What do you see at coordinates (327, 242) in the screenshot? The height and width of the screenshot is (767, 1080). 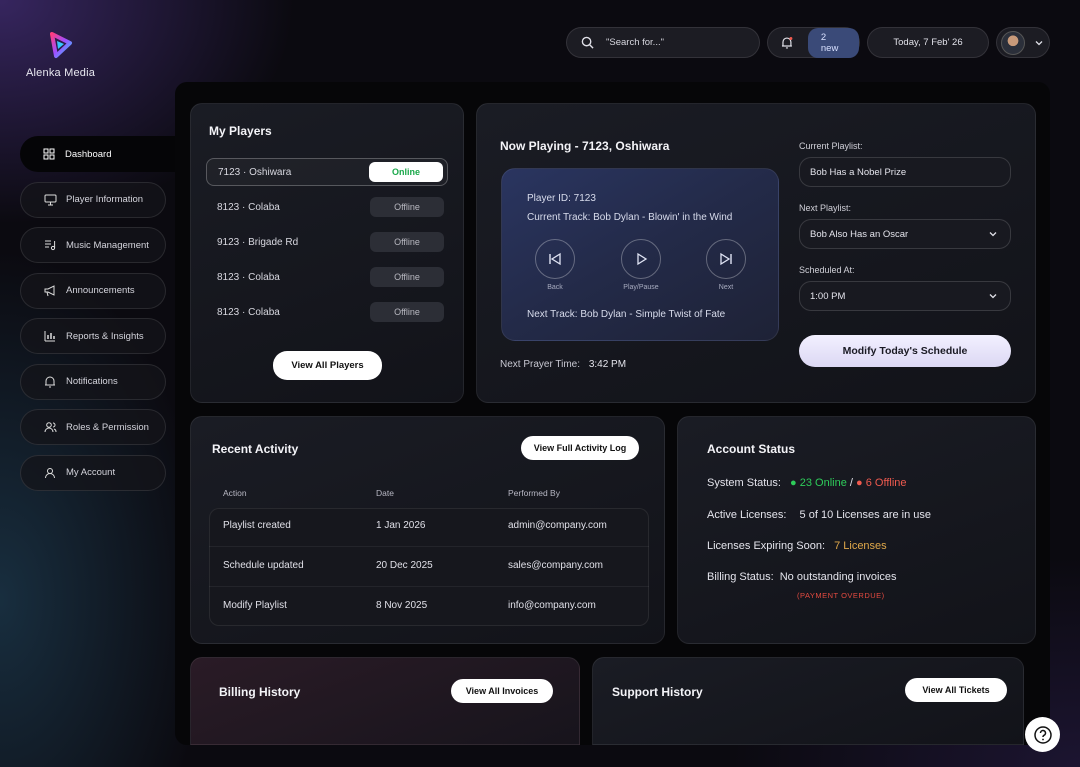 I see `player-row: 9123 · Brigade Rd Offline` at bounding box center [327, 242].